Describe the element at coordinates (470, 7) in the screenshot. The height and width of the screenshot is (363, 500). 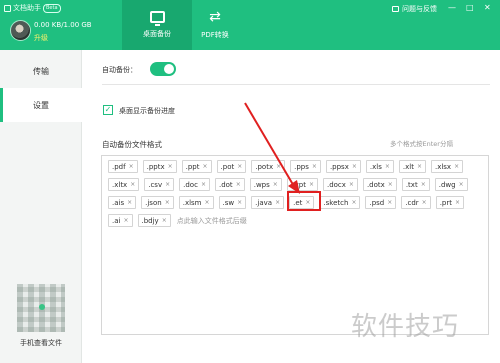
I see `maximize-button: □` at that location.